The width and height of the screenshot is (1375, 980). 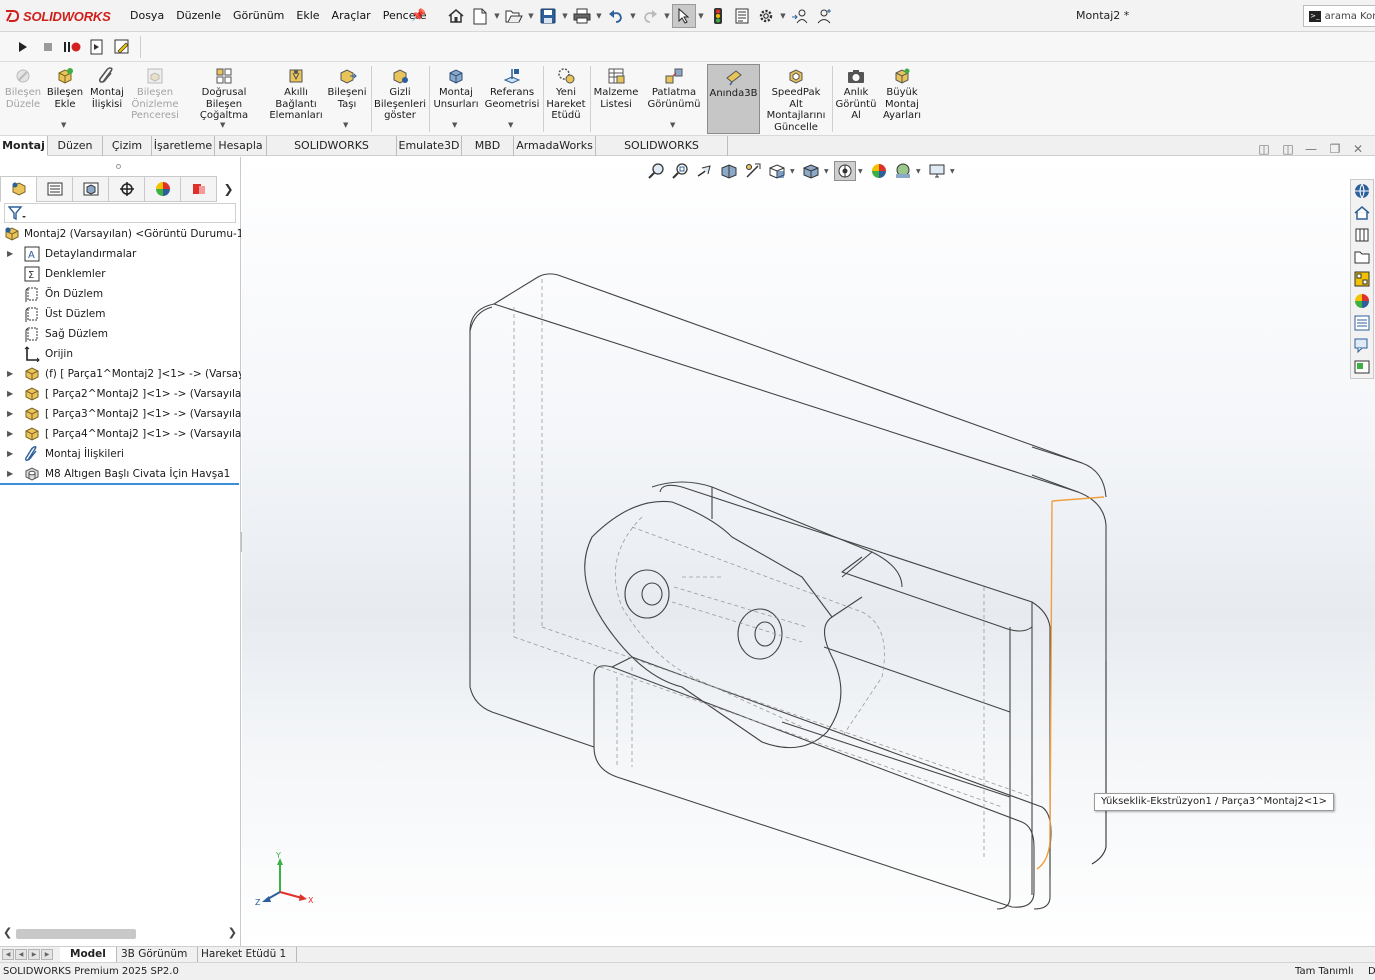 What do you see at coordinates (1358, 149) in the screenshot?
I see `close-icon: ✕` at bounding box center [1358, 149].